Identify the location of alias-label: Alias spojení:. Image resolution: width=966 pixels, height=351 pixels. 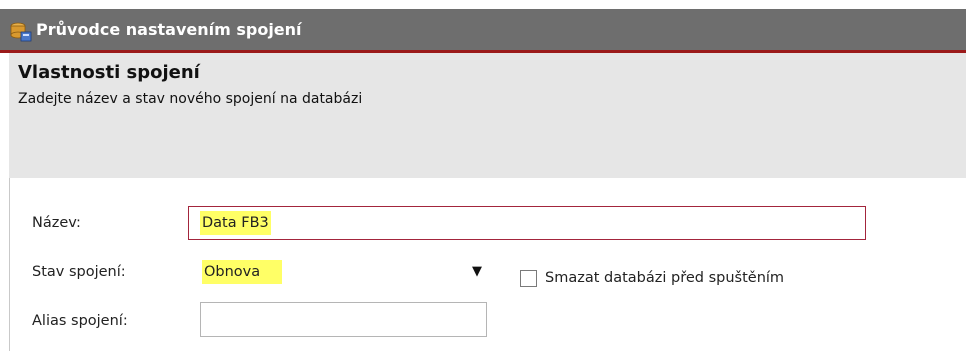
(80, 321).